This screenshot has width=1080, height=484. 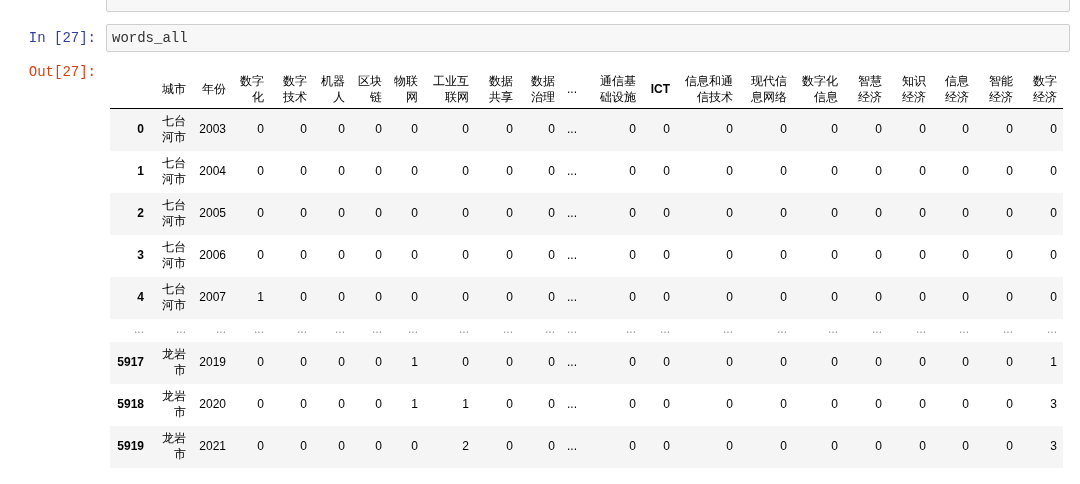 I want to click on column-header: 数据共享, so click(x=497, y=90).